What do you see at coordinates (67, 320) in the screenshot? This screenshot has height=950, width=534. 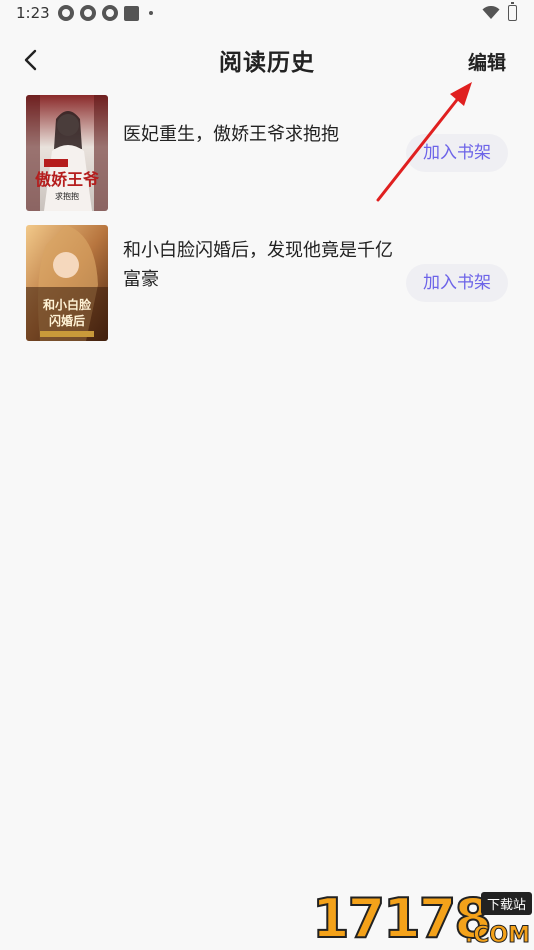 I see `svg-text: 闪婚后` at bounding box center [67, 320].